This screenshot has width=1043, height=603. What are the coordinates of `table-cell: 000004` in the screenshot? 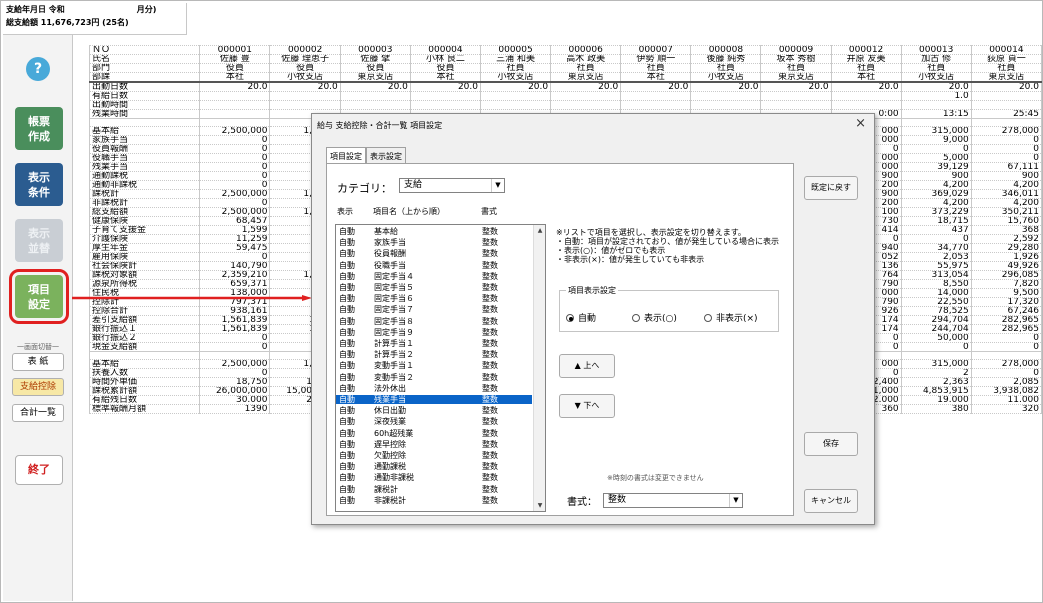 It's located at (445, 50).